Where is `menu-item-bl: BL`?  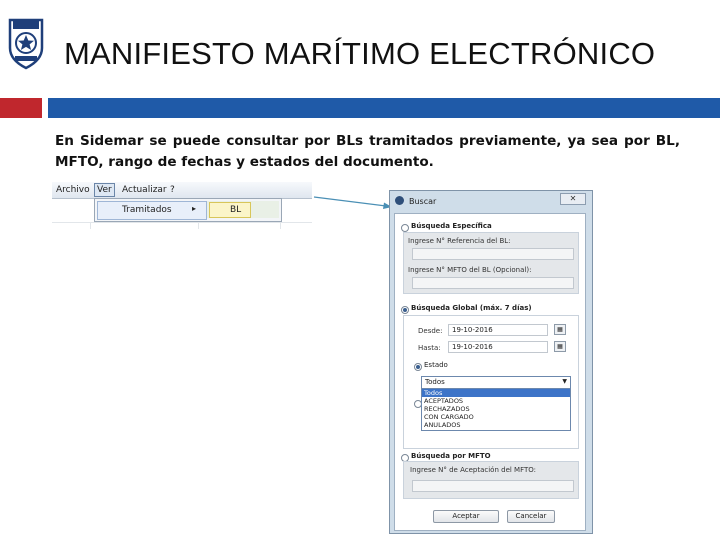 menu-item-bl: BL is located at coordinates (230, 210).